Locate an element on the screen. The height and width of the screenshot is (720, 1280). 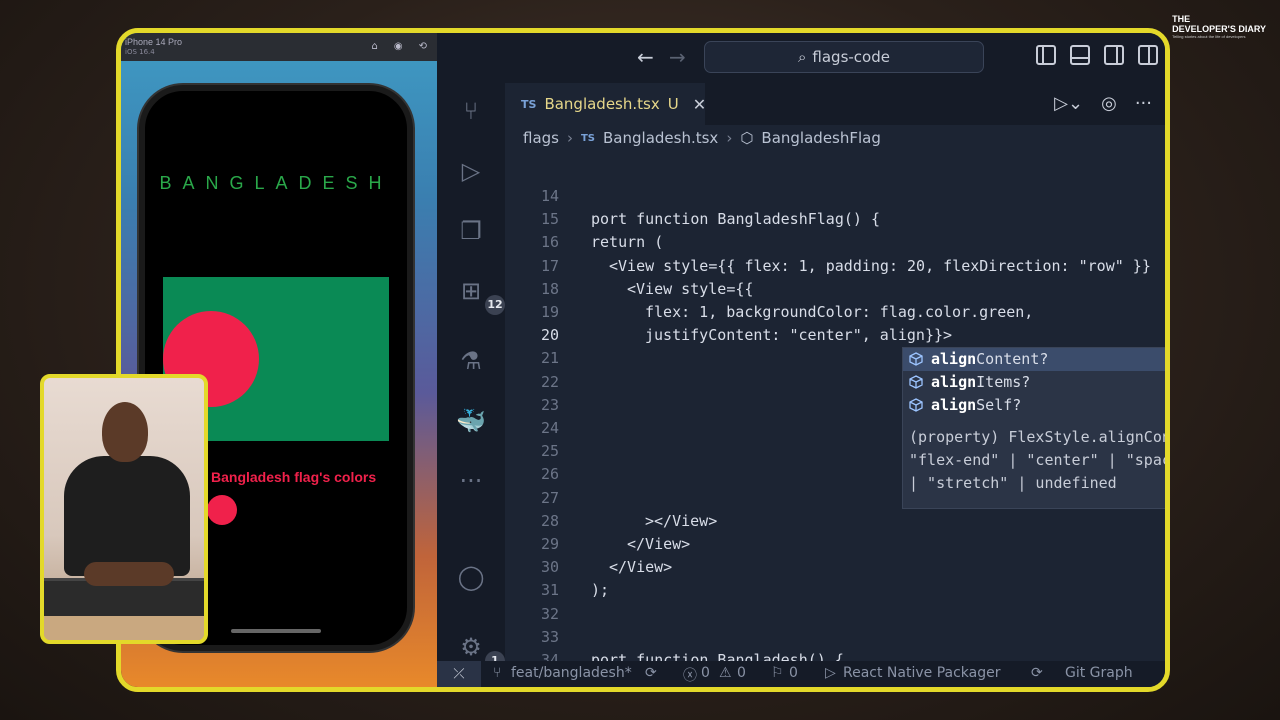
code-line: 18 <View style={{ is located at coordinates (835, 289).